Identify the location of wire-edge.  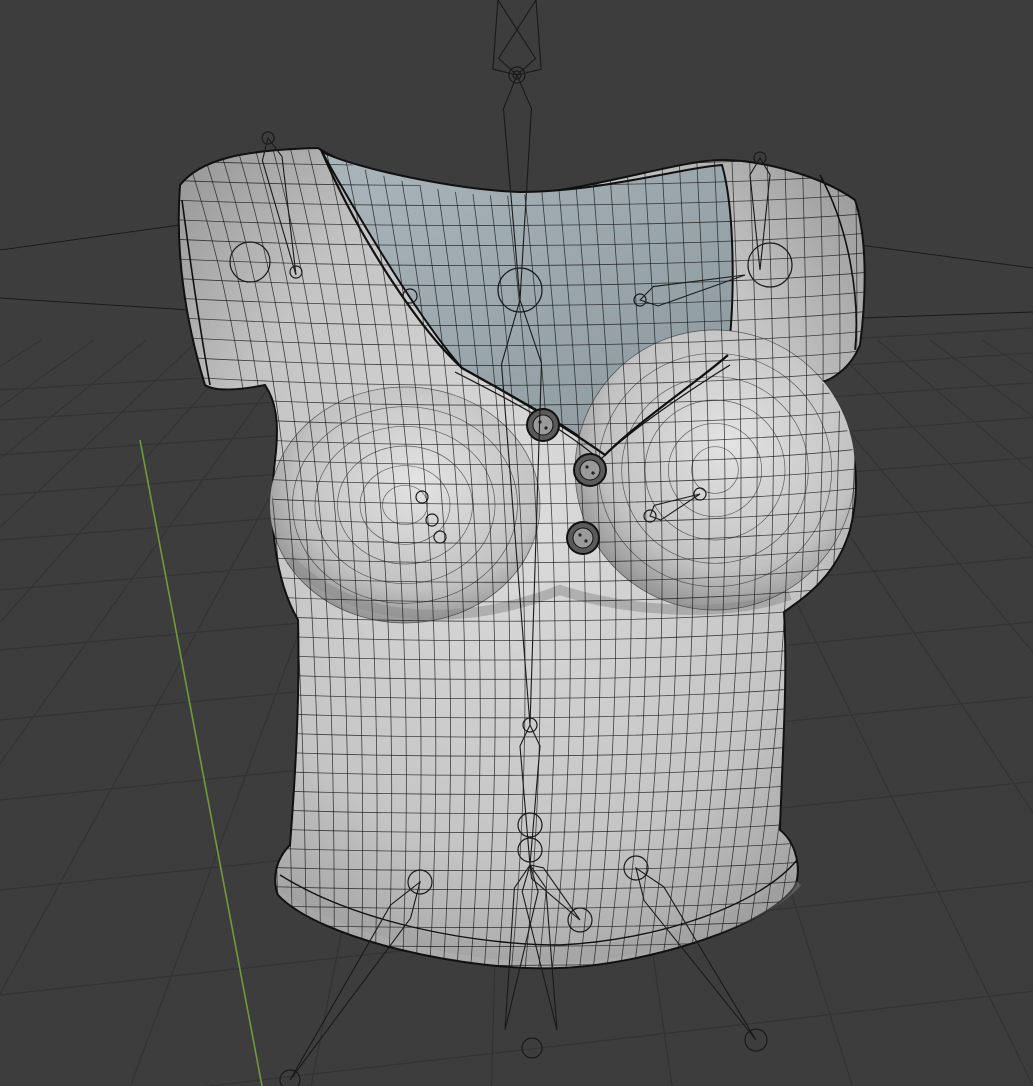
(515, 978).